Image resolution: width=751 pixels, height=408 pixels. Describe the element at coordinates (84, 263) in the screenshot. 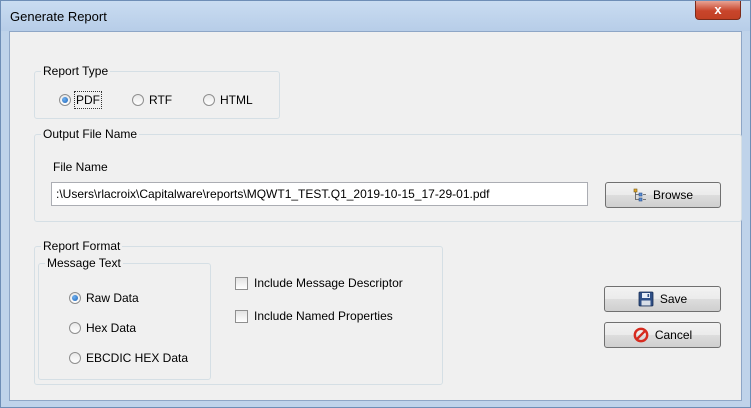

I see `message-text-legend: Message Text` at that location.